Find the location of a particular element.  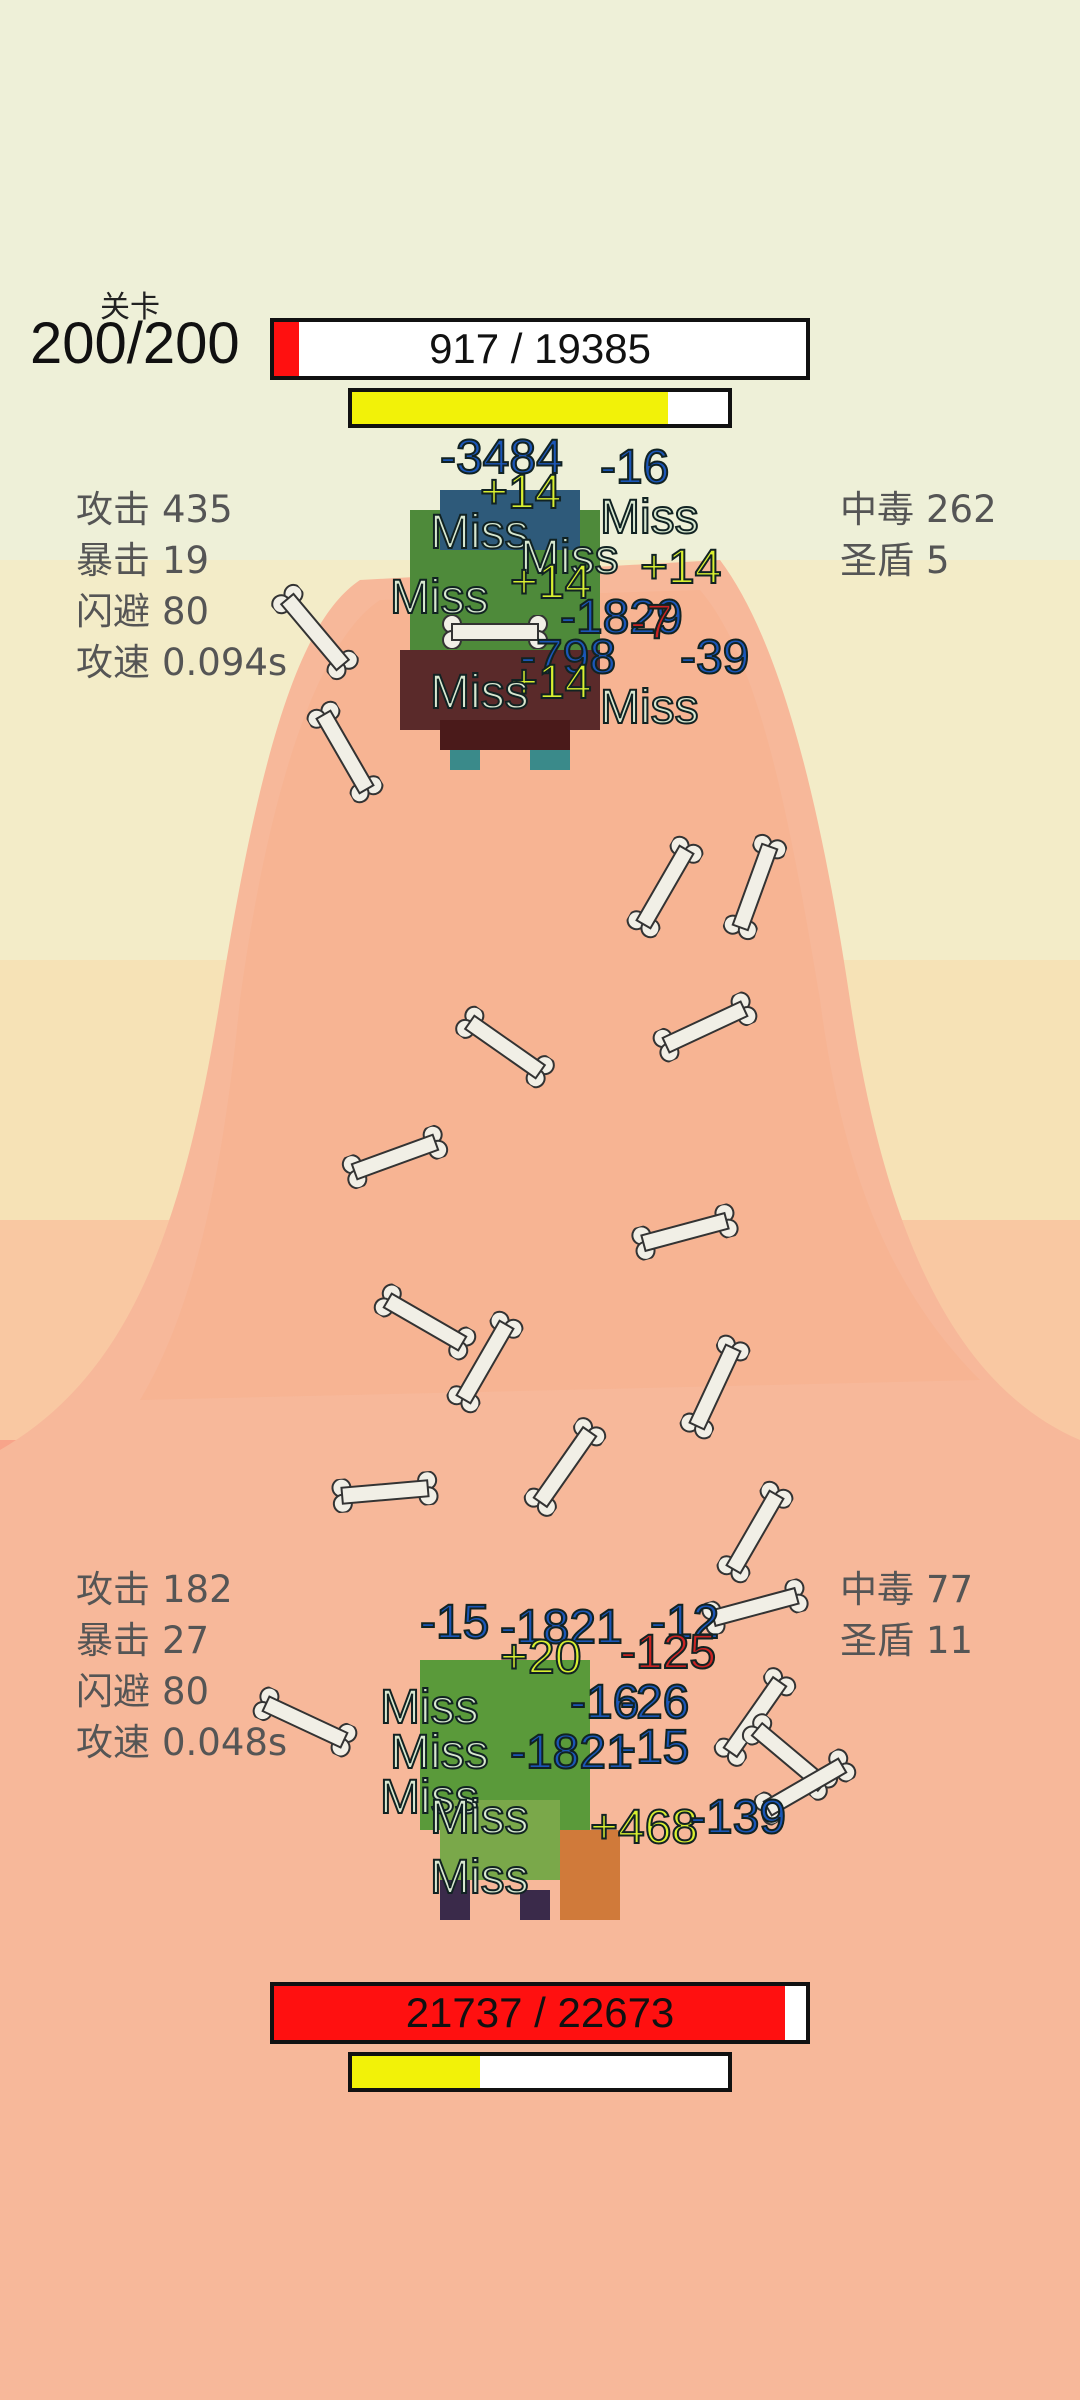

stat-row: 暴击 19 is located at coordinates (143, 560).